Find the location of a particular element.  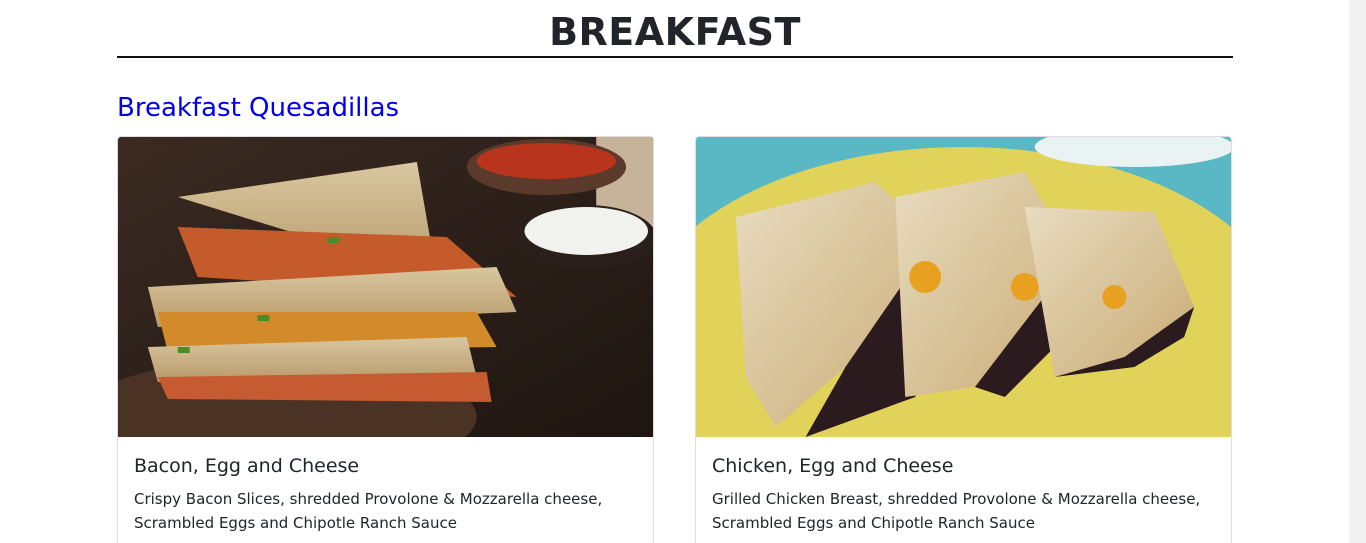

section-title: BREAKFAST is located at coordinates (675, 29).